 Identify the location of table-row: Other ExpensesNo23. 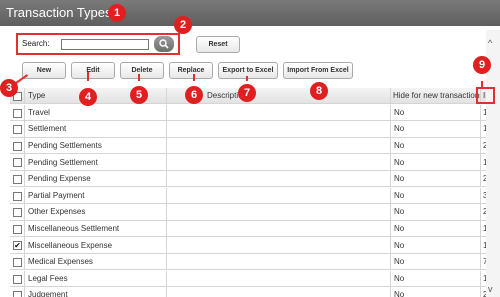
(251, 212).